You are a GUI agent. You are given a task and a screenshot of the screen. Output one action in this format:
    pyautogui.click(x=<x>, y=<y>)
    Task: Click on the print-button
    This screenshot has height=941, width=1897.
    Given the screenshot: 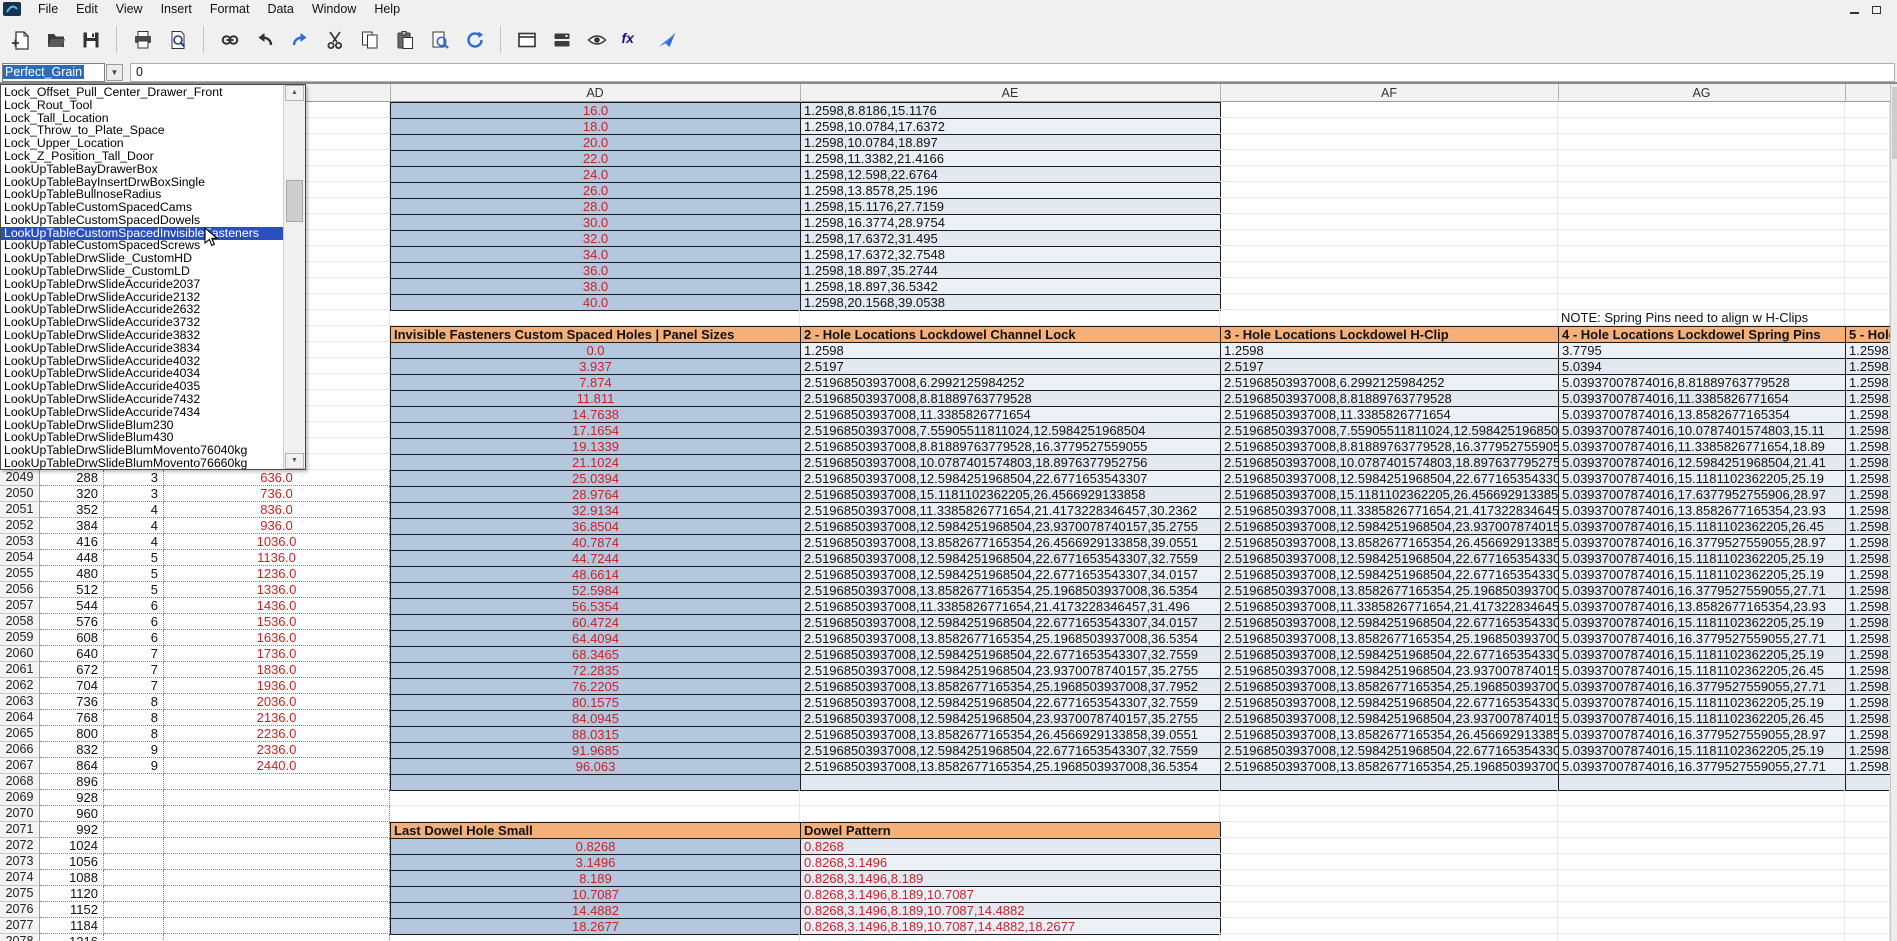 What is the action you would take?
    pyautogui.click(x=142, y=39)
    